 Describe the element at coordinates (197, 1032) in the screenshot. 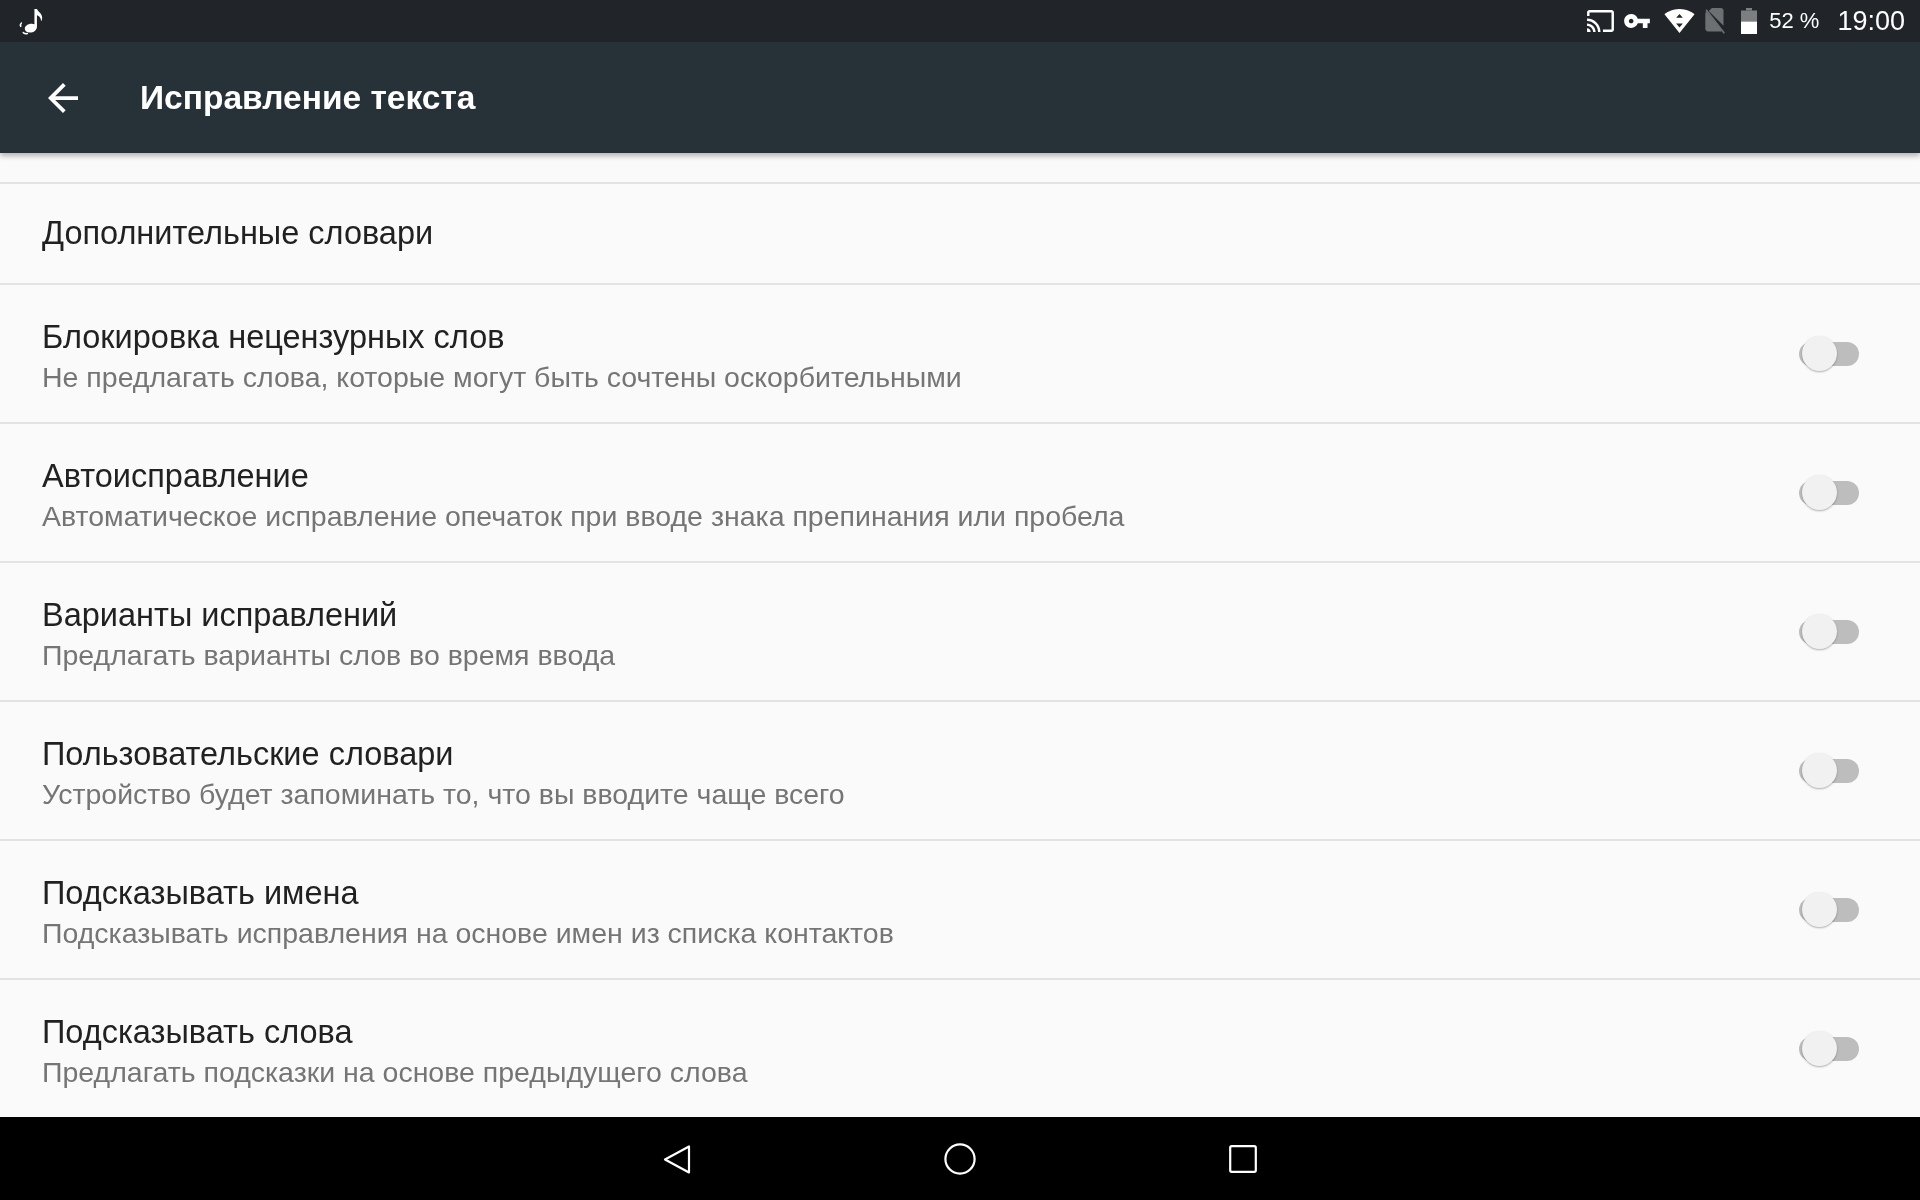

I see `setting-title: Подсказывать слова` at that location.